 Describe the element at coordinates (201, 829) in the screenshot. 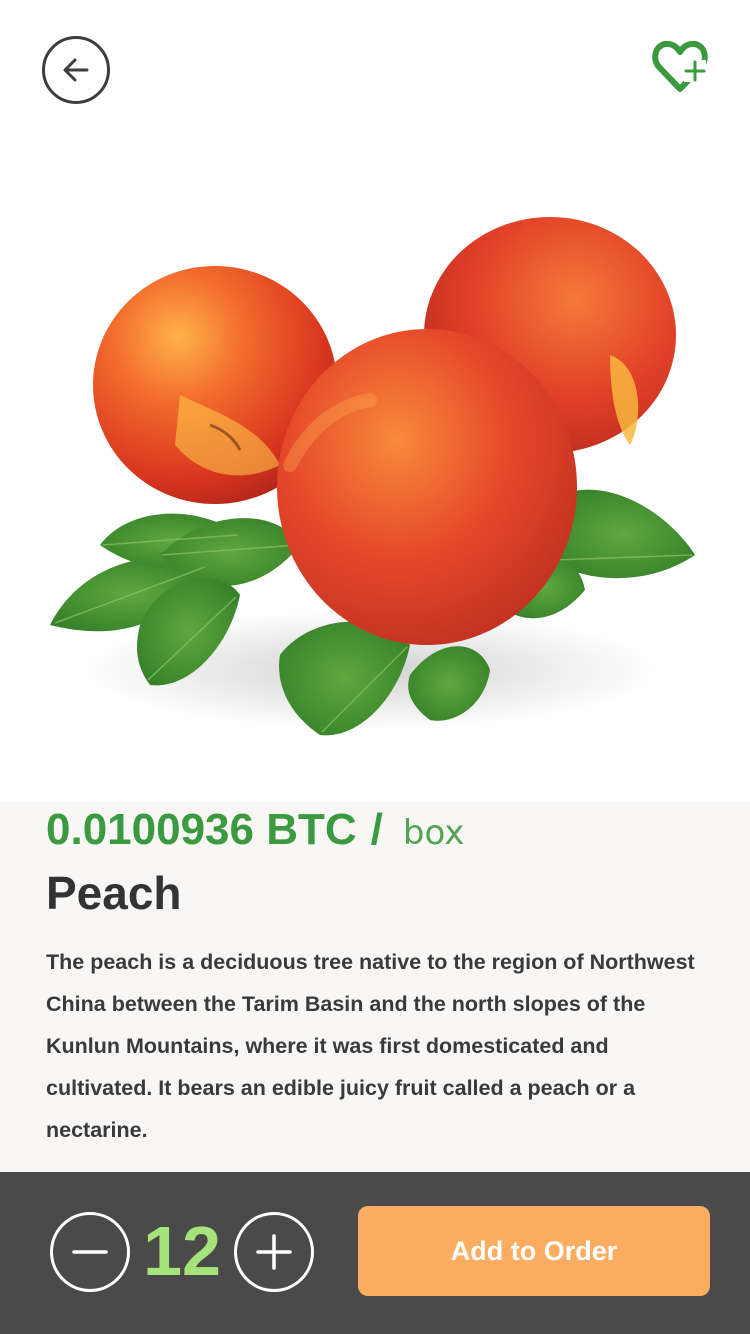

I see `price-value: 0.0100936 BTC` at that location.